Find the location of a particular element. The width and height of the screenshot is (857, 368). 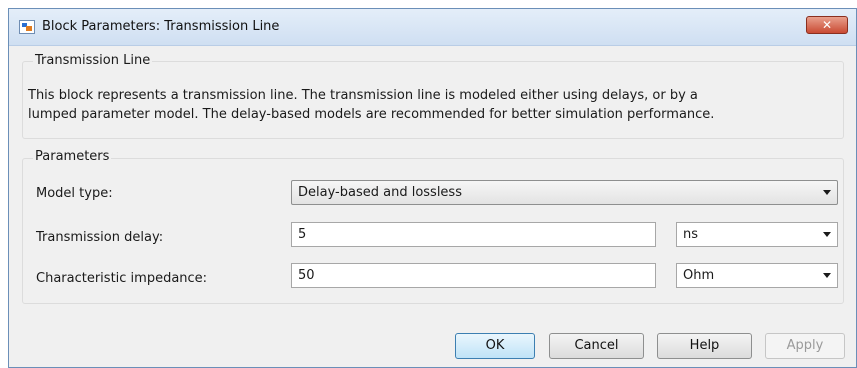

block-group-label: Transmission Line is located at coordinates (93, 60).